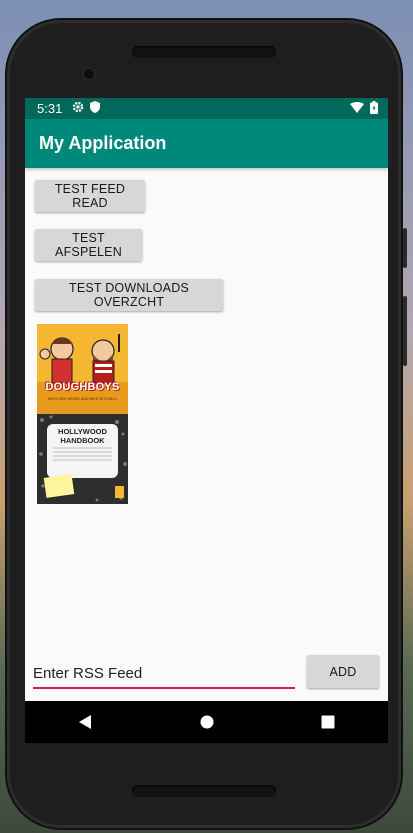  I want to click on back-icon, so click(86, 722).